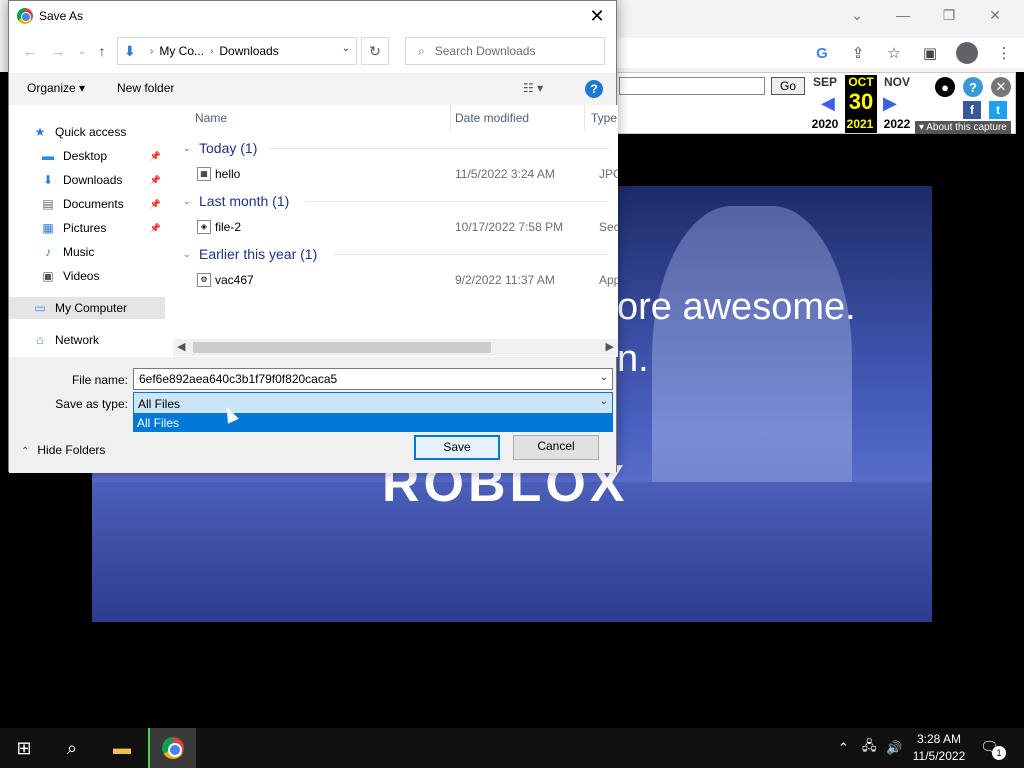 The width and height of the screenshot is (1024, 768). What do you see at coordinates (897, 124) in the screenshot?
I see `wayback-next-year: 2022` at bounding box center [897, 124].